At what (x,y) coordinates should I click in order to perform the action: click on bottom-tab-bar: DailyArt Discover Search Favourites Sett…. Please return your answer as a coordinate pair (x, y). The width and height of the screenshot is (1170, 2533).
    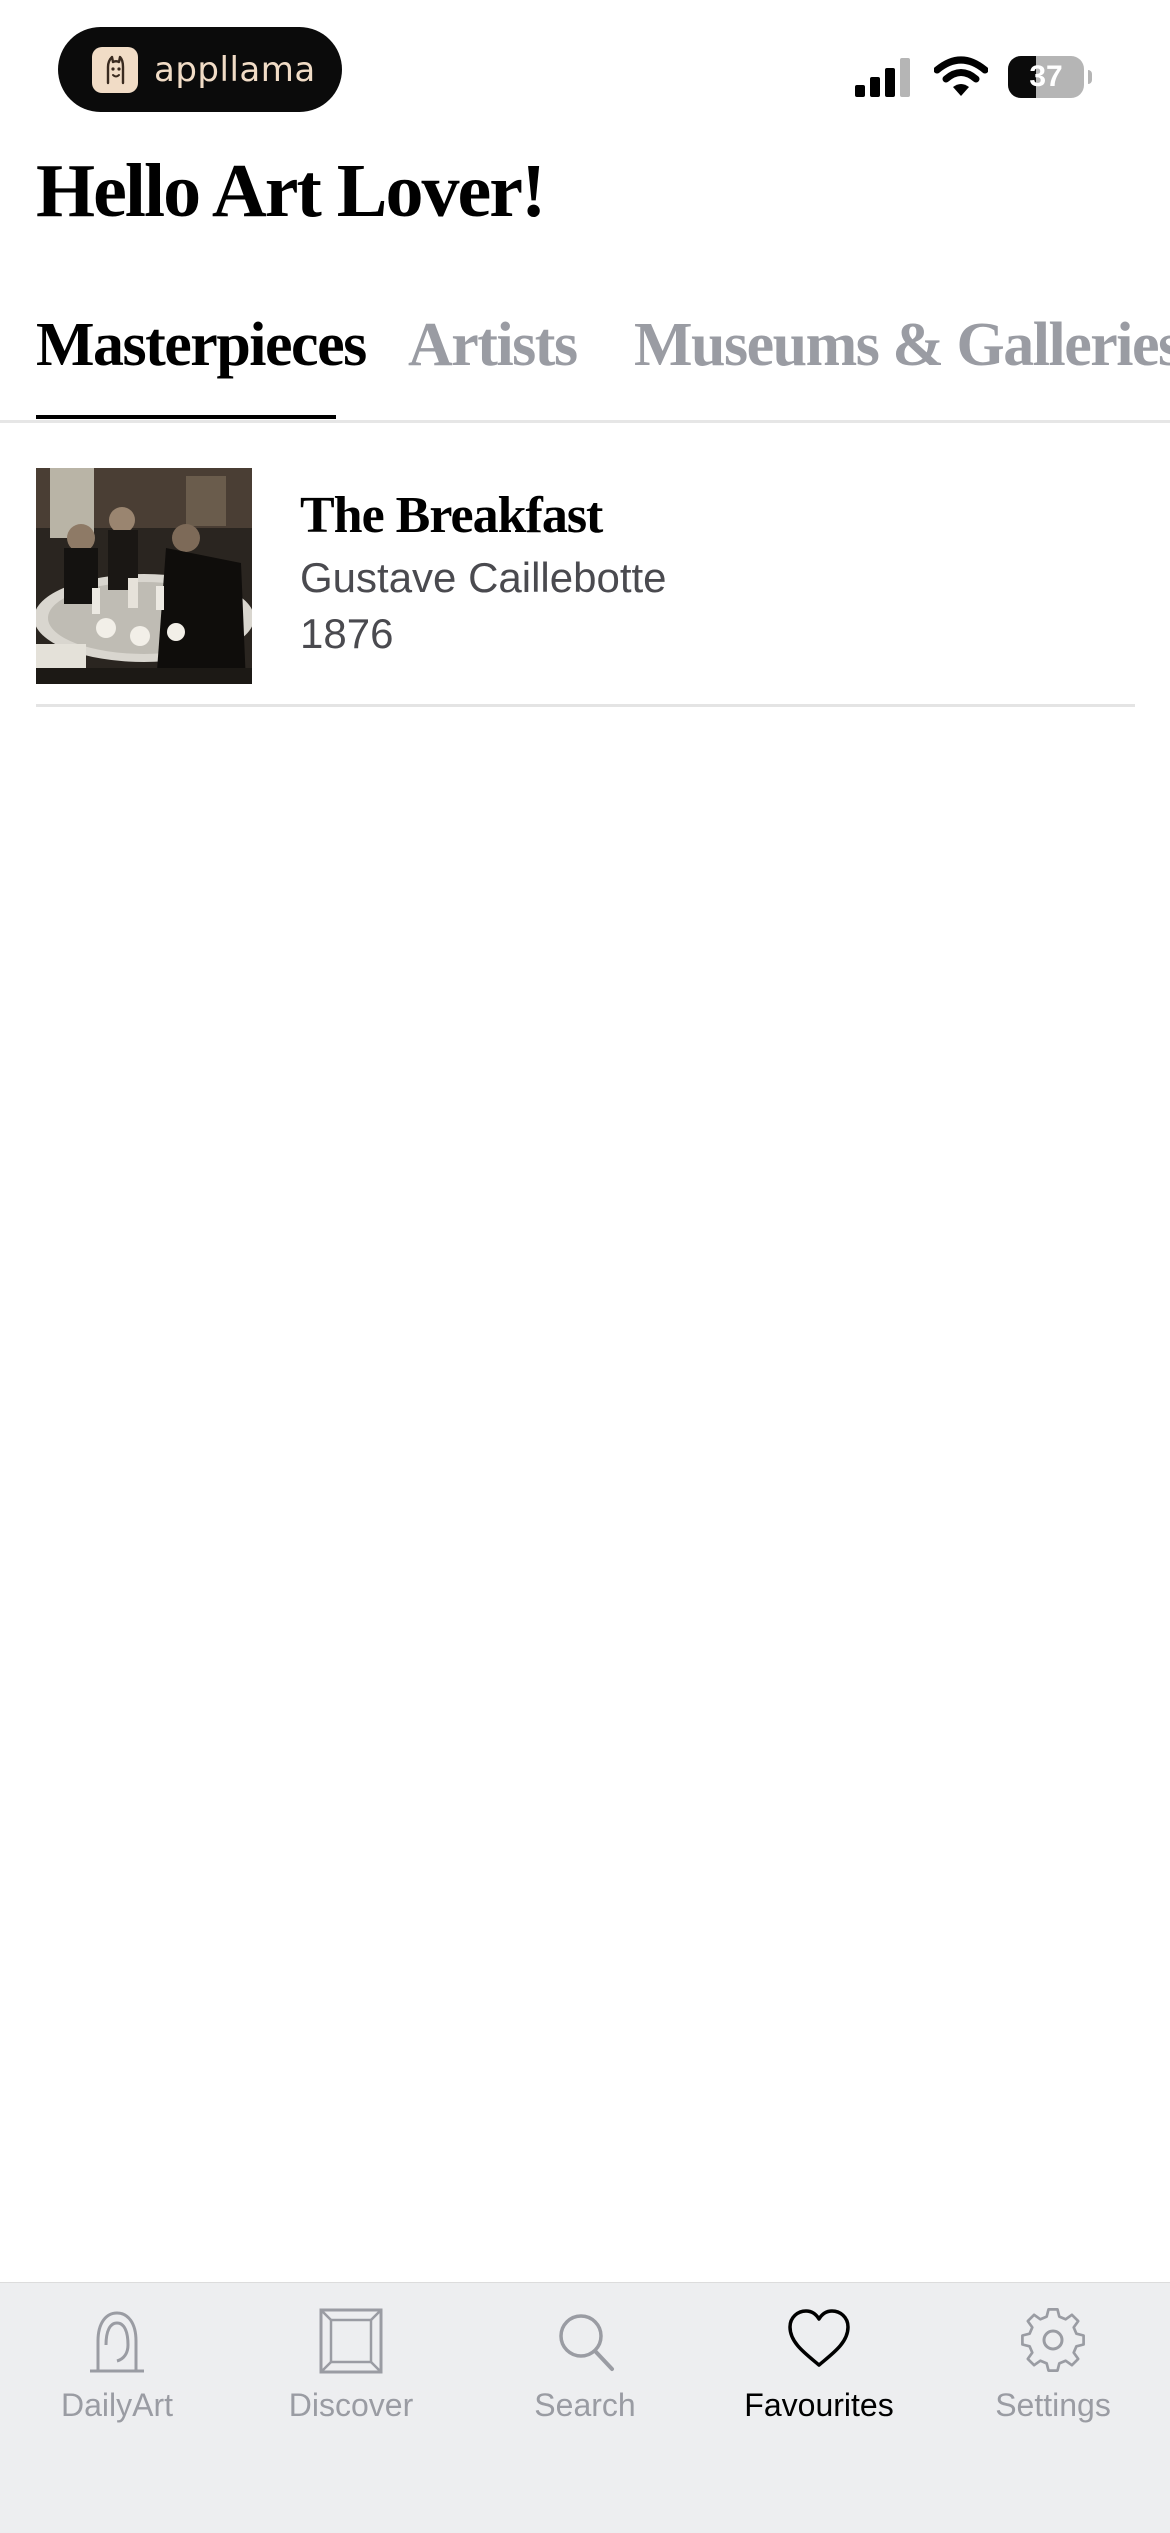
    Looking at the image, I should click on (585, 2407).